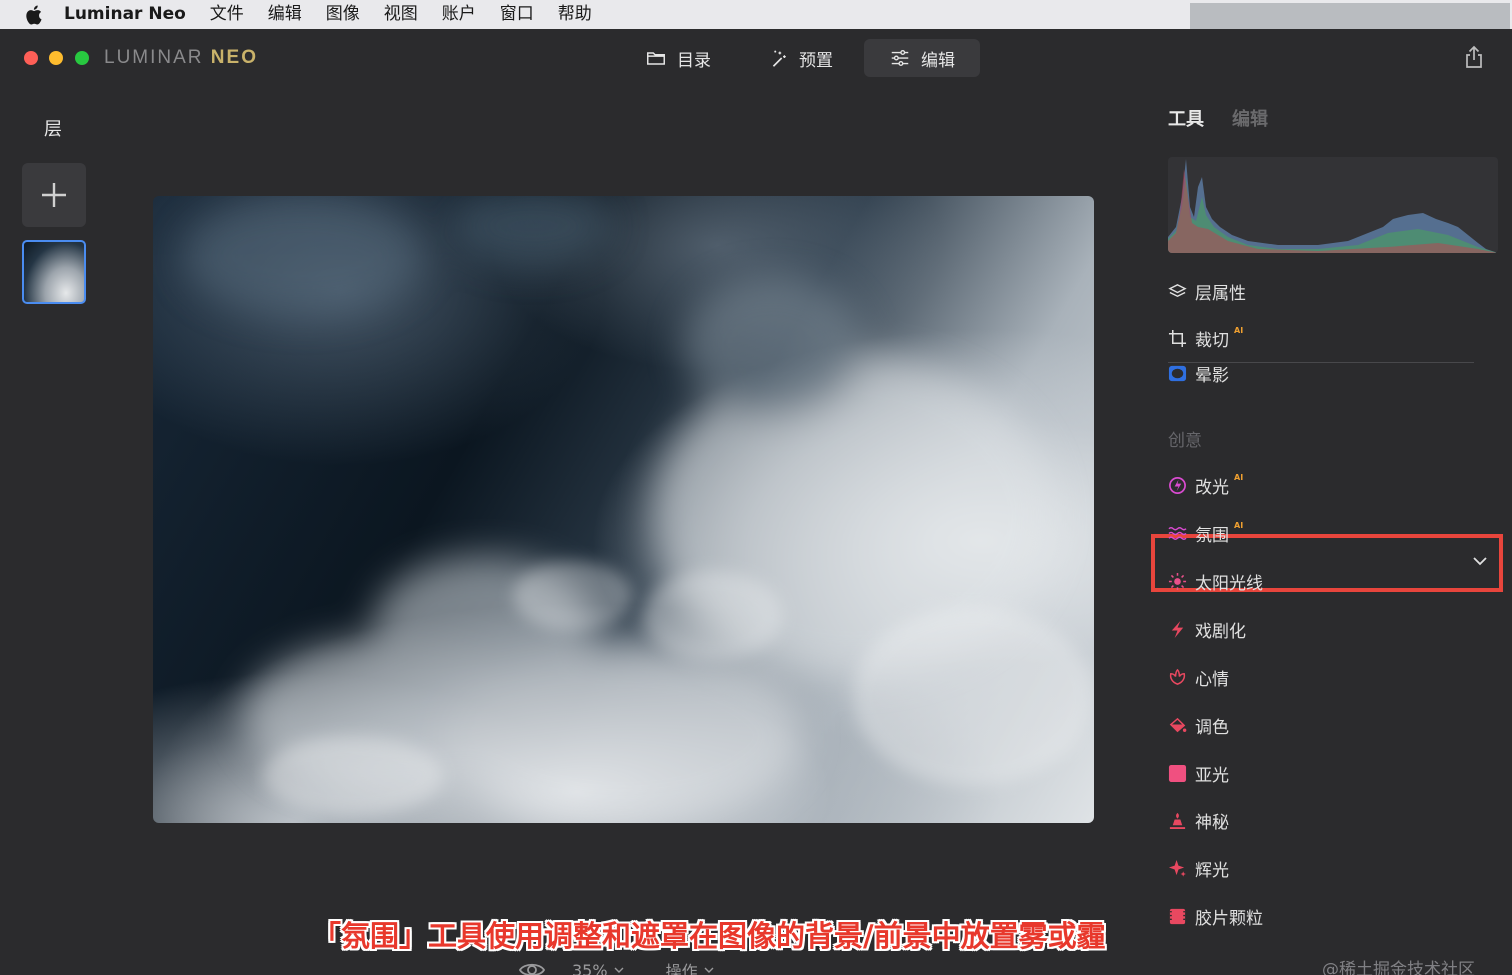  Describe the element at coordinates (575, 14) in the screenshot. I see `menu-help: 帮助` at that location.